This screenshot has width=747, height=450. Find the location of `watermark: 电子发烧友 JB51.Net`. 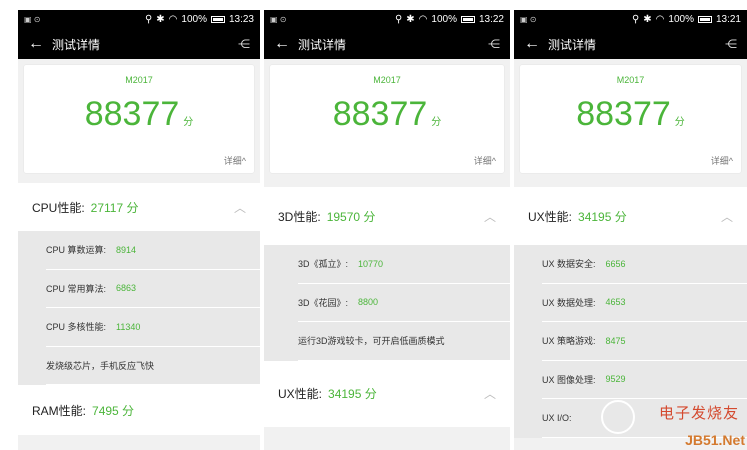

watermark: 电子发烧友 JB51.Net is located at coordinates (672, 422).